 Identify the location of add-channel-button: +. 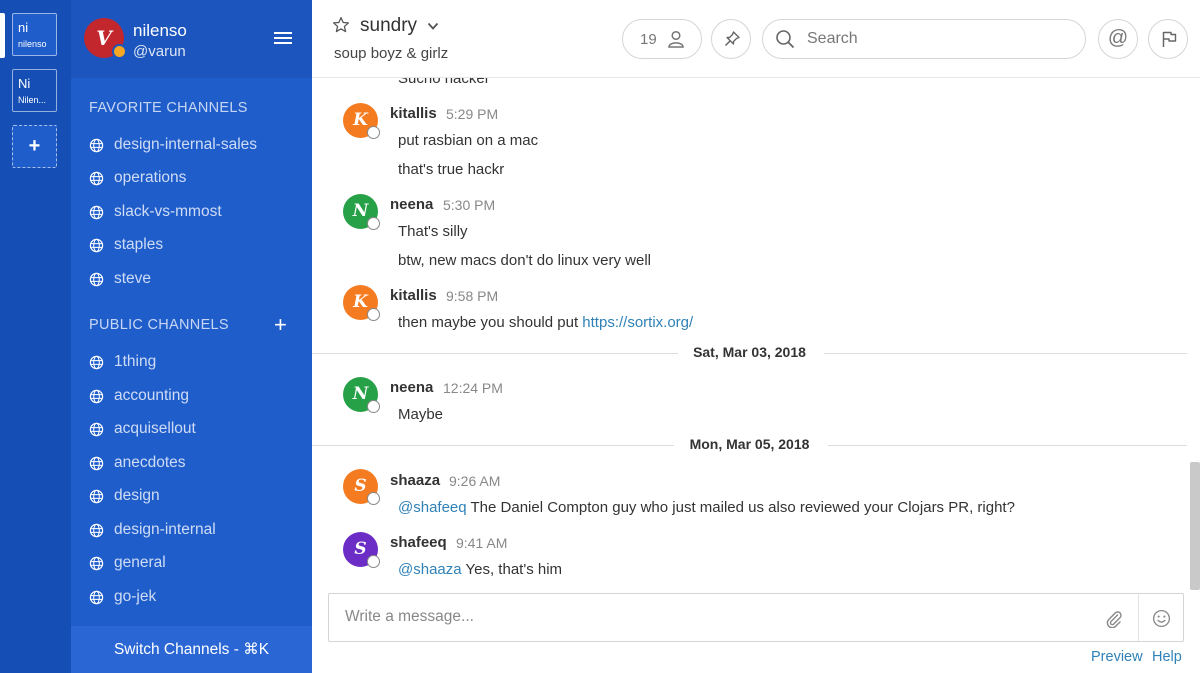
(280, 325).